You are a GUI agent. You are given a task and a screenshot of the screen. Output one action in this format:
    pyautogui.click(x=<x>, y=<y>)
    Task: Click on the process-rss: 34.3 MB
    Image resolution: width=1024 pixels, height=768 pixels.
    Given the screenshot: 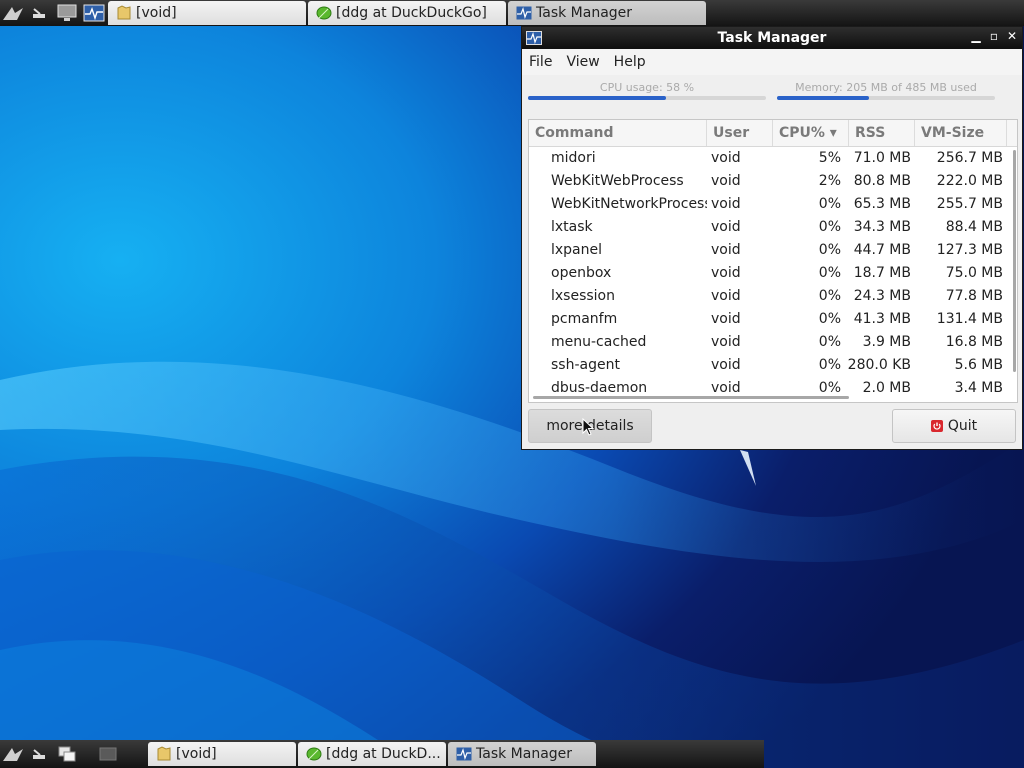 What is the action you would take?
    pyautogui.click(x=882, y=227)
    